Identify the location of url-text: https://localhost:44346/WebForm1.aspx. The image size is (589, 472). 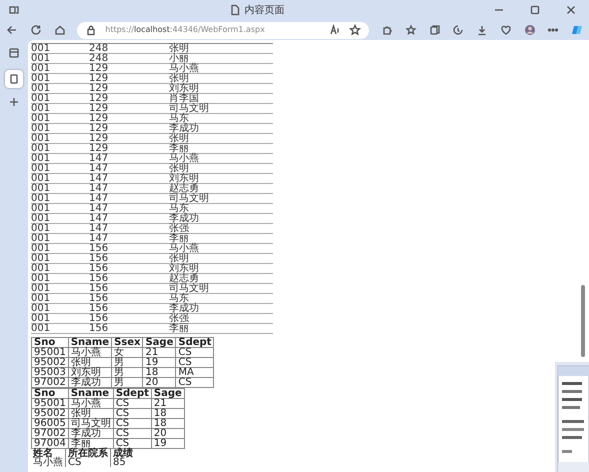
(185, 30).